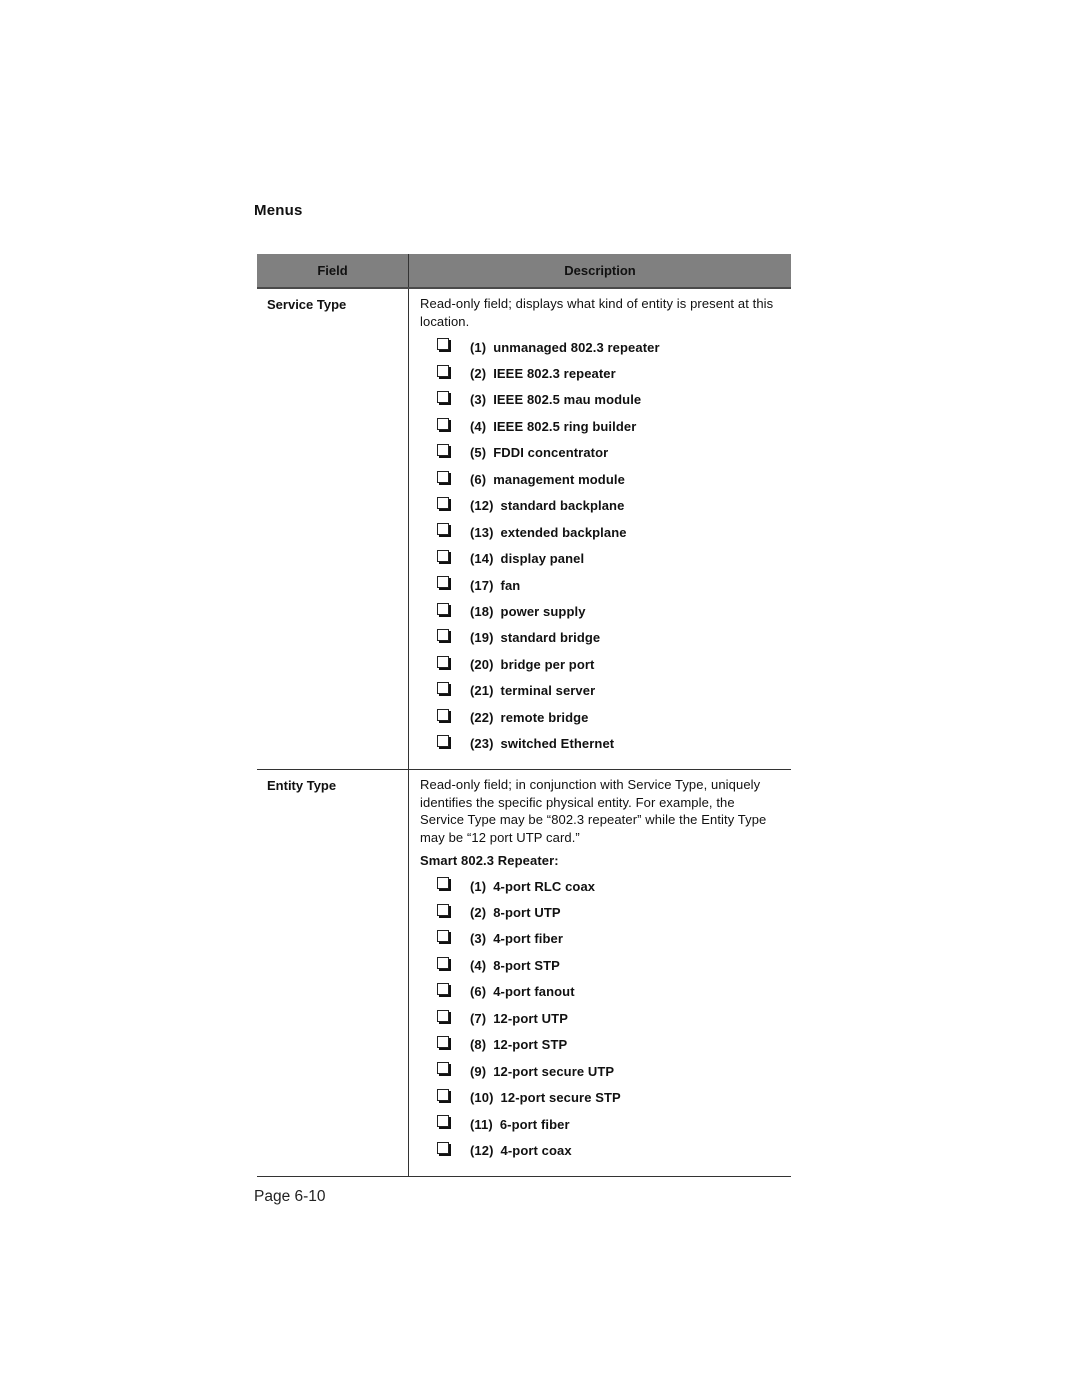 The image size is (1080, 1397). I want to click on option-label: 4-port fiber, so click(528, 939).